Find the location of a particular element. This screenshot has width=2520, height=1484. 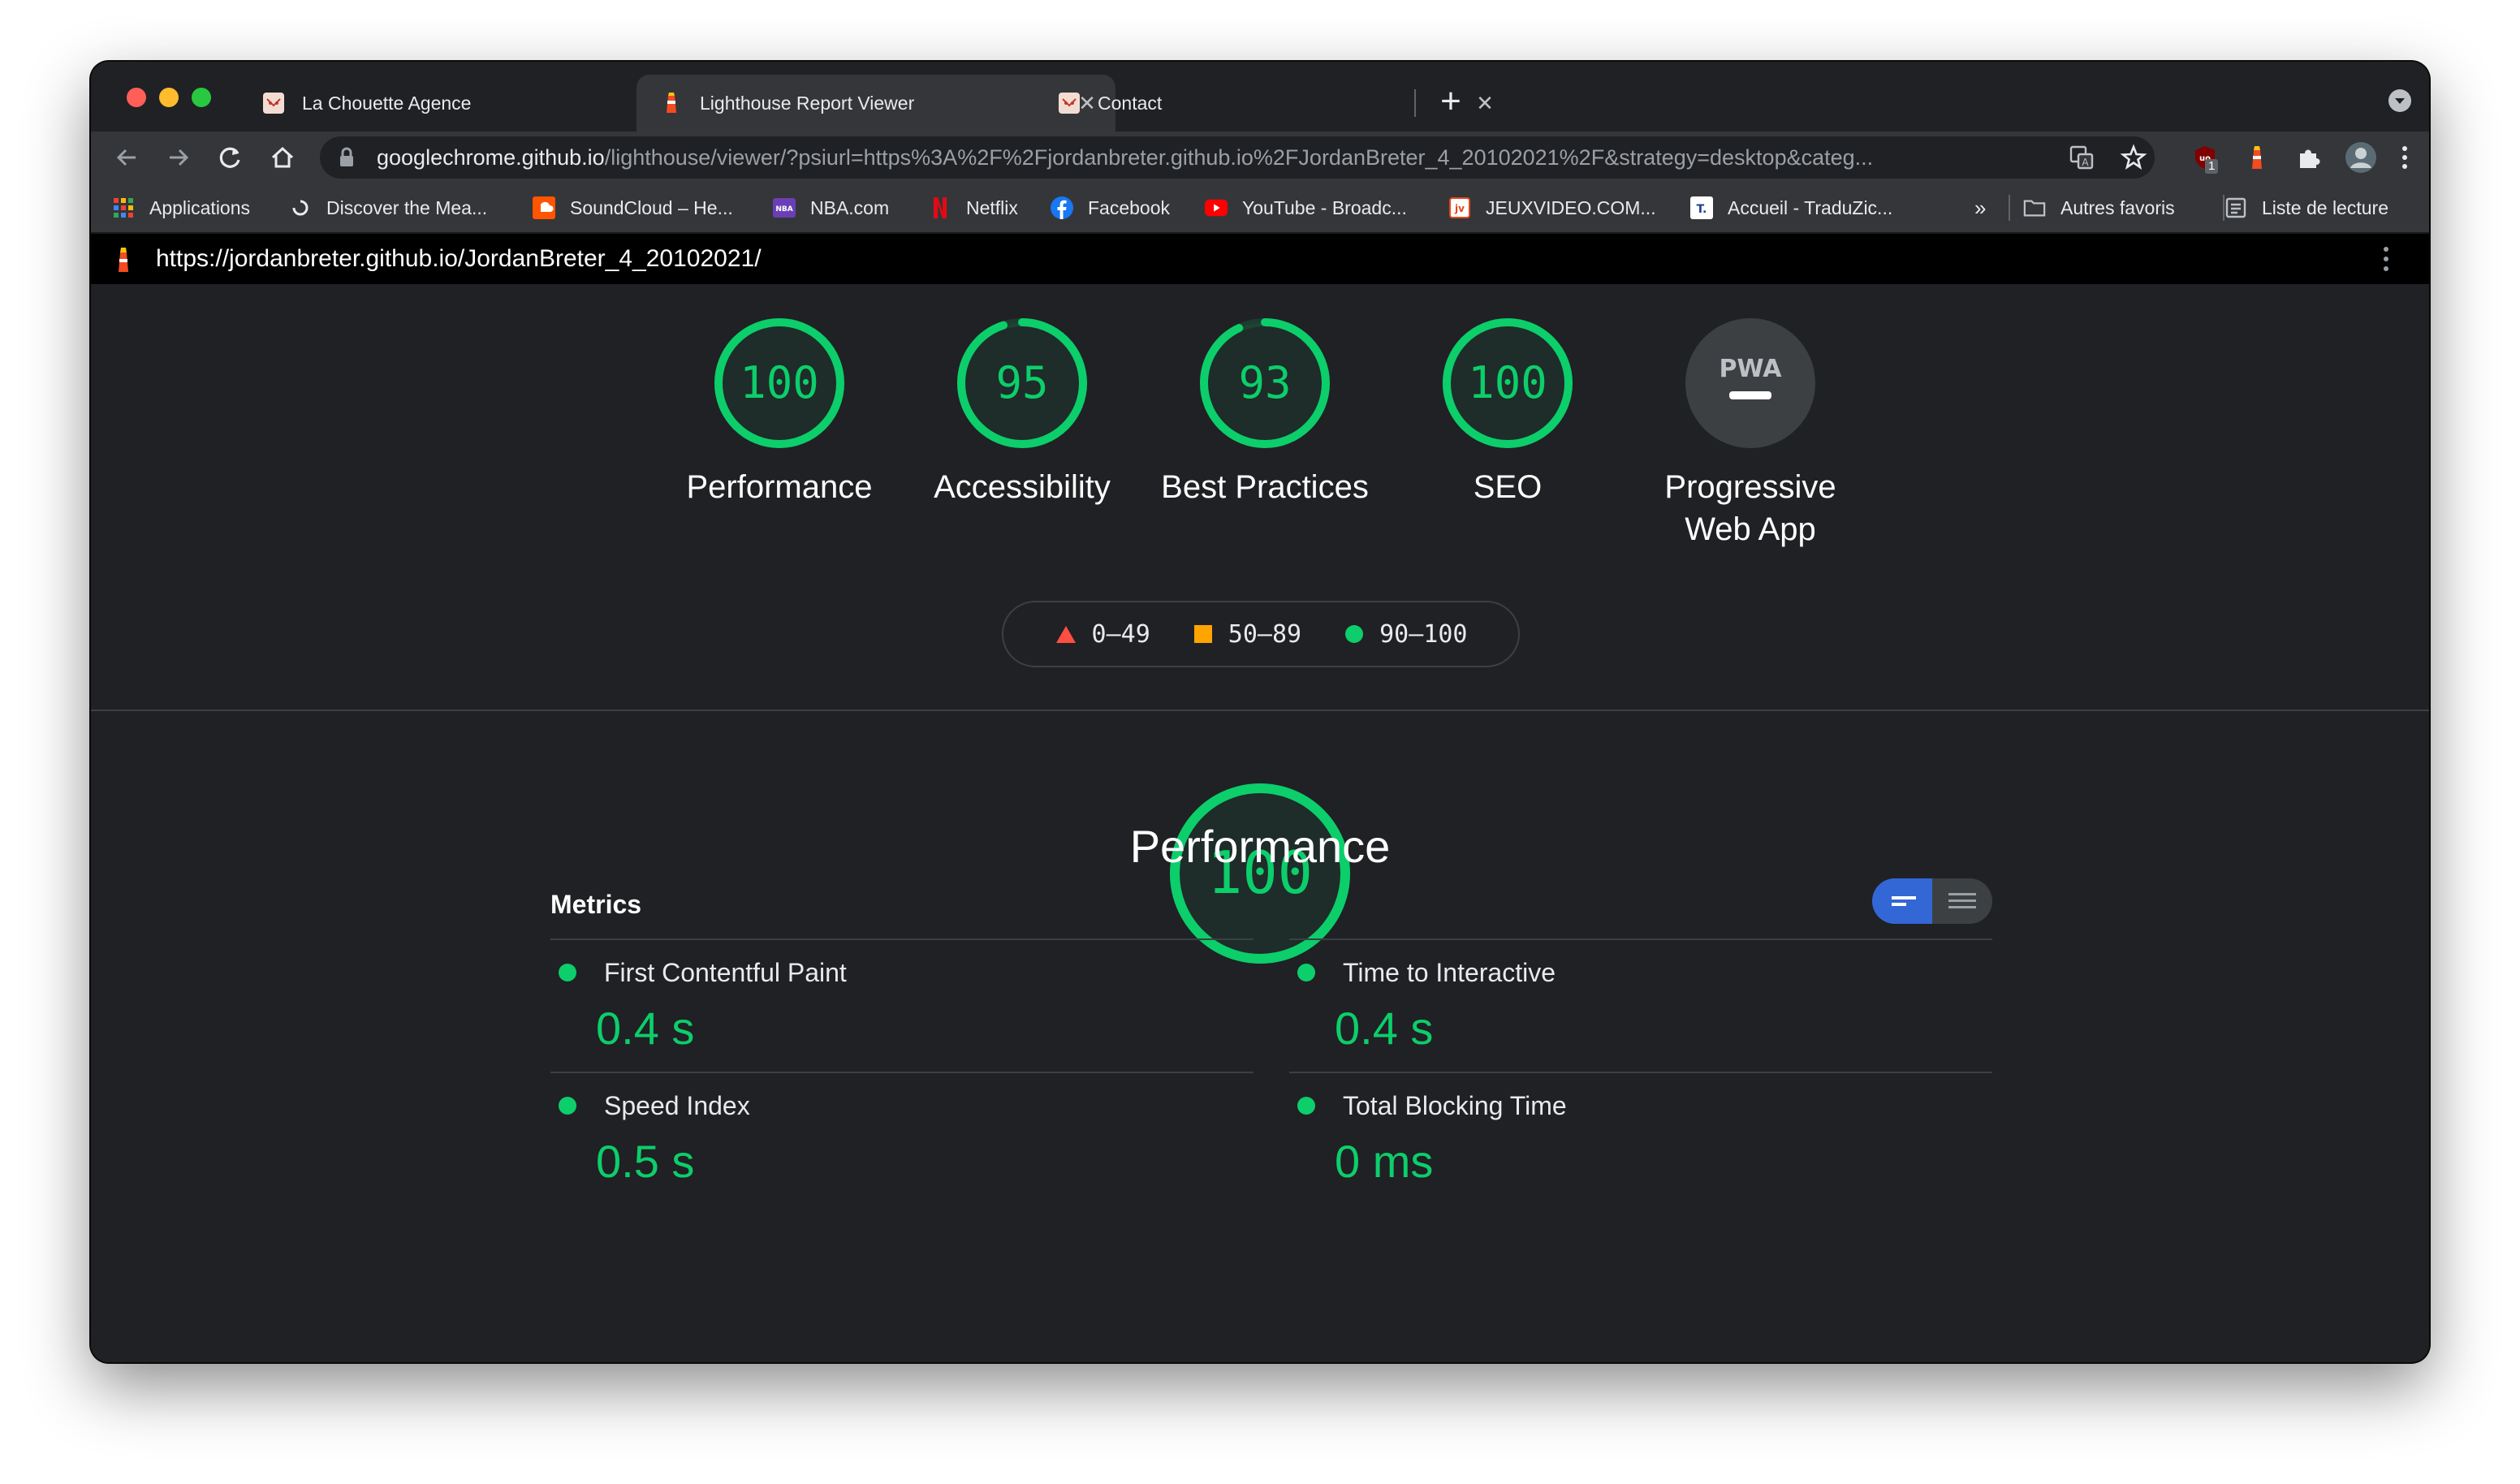

svg-text: T. is located at coordinates (1702, 209).